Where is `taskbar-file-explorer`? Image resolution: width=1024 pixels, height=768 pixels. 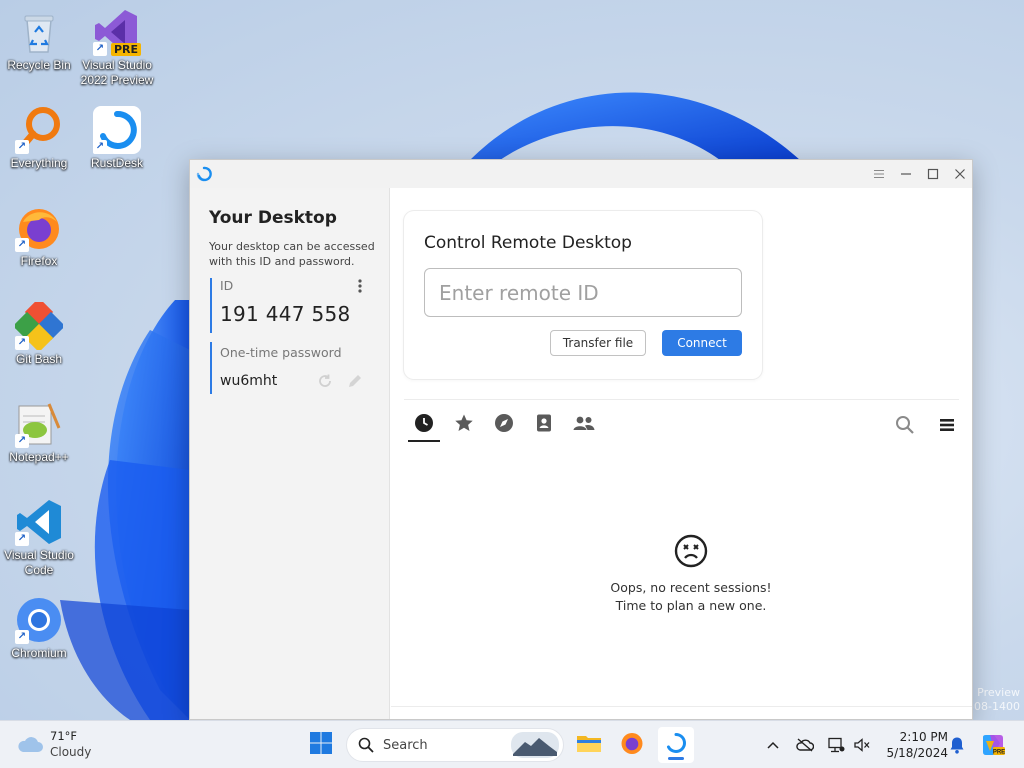
taskbar-file-explorer is located at coordinates (589, 745).